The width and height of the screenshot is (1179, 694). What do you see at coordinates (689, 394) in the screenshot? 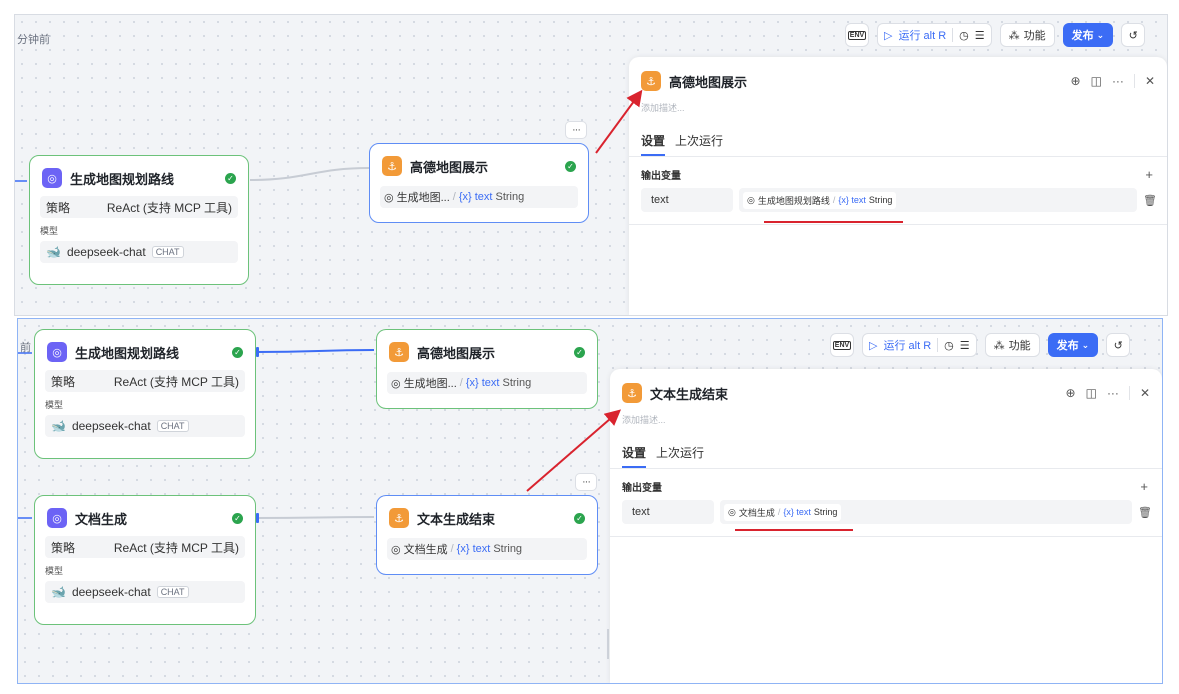
I see `panel-title: 文本生成结束` at bounding box center [689, 394].